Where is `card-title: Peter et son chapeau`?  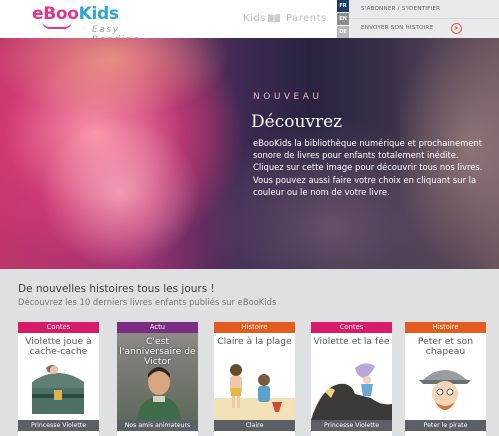
card-title: Peter et son chapeau is located at coordinates (445, 346).